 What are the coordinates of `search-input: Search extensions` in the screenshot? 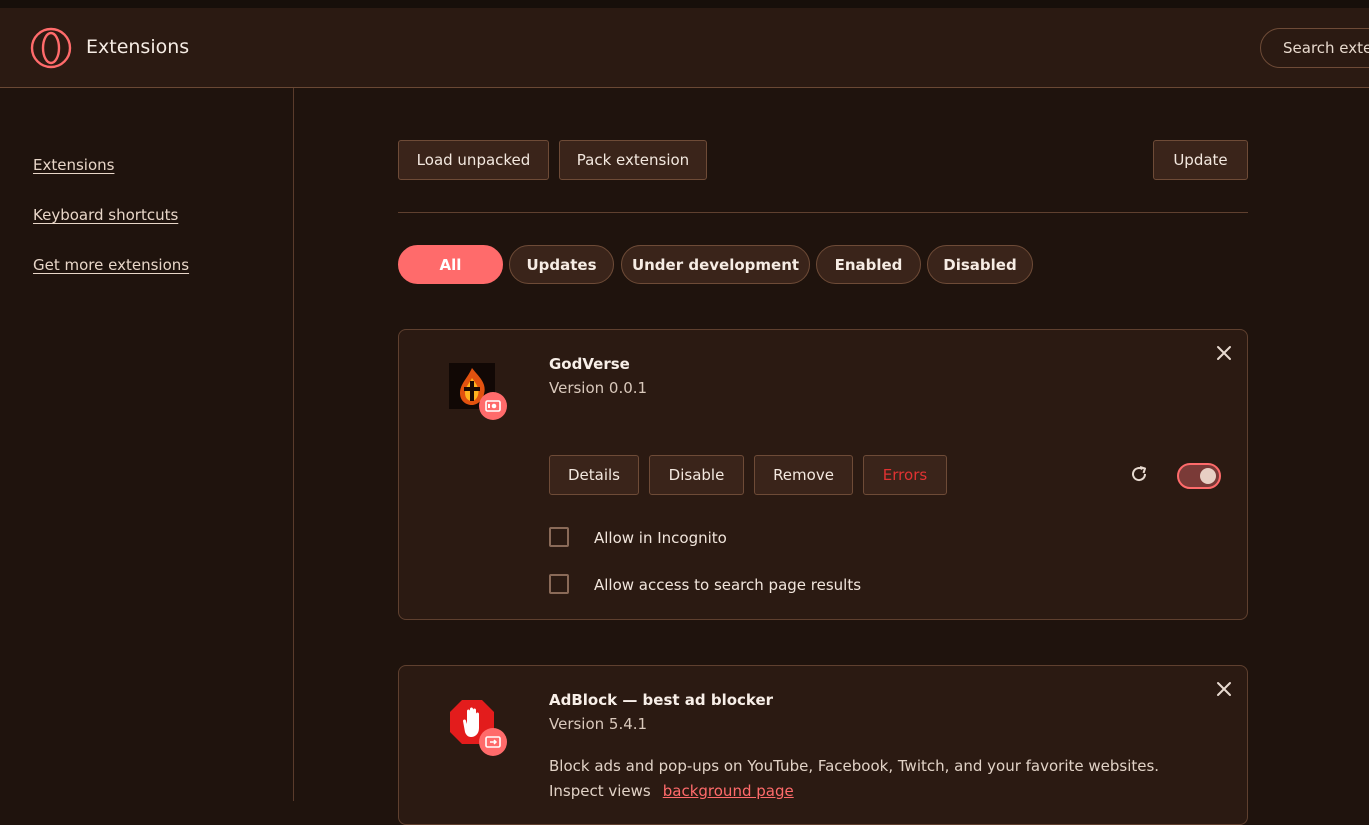 It's located at (1314, 48).